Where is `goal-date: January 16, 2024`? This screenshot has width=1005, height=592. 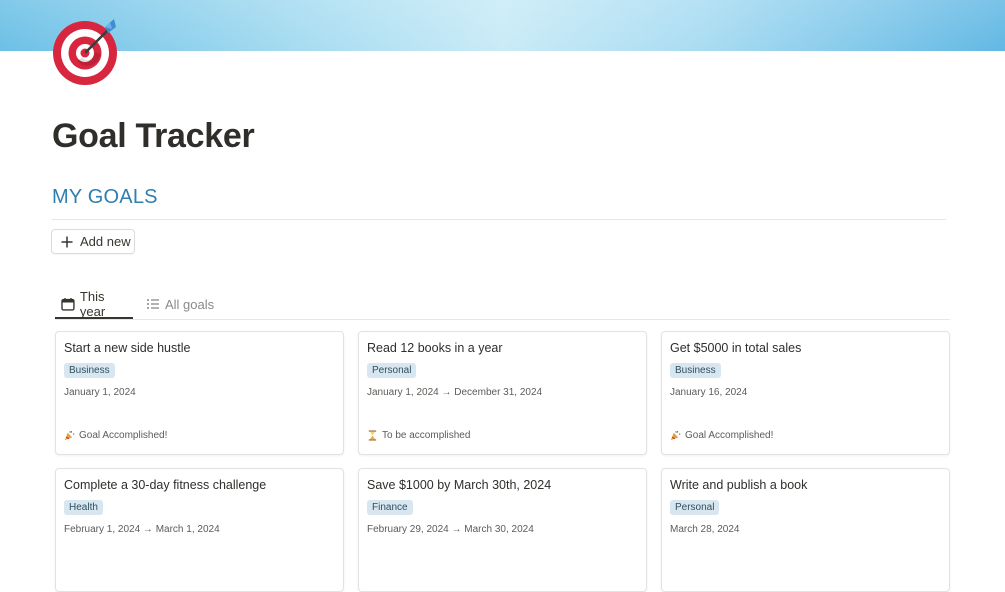 goal-date: January 16, 2024 is located at coordinates (709, 392).